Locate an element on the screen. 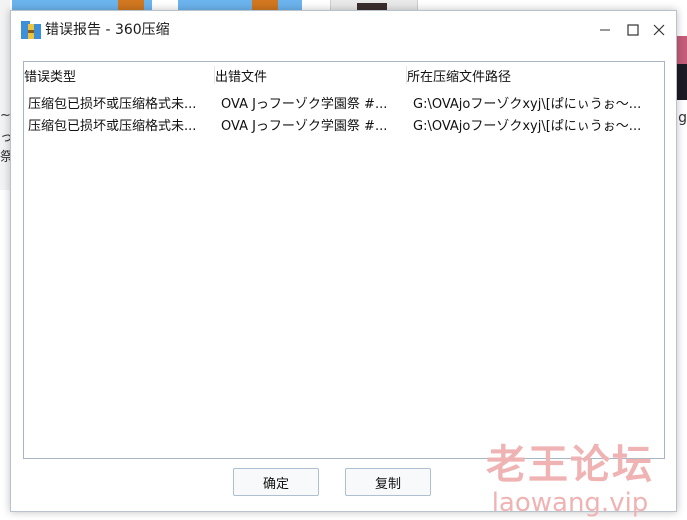 This screenshot has width=687, height=520. ok-button: 确定 is located at coordinates (276, 482).